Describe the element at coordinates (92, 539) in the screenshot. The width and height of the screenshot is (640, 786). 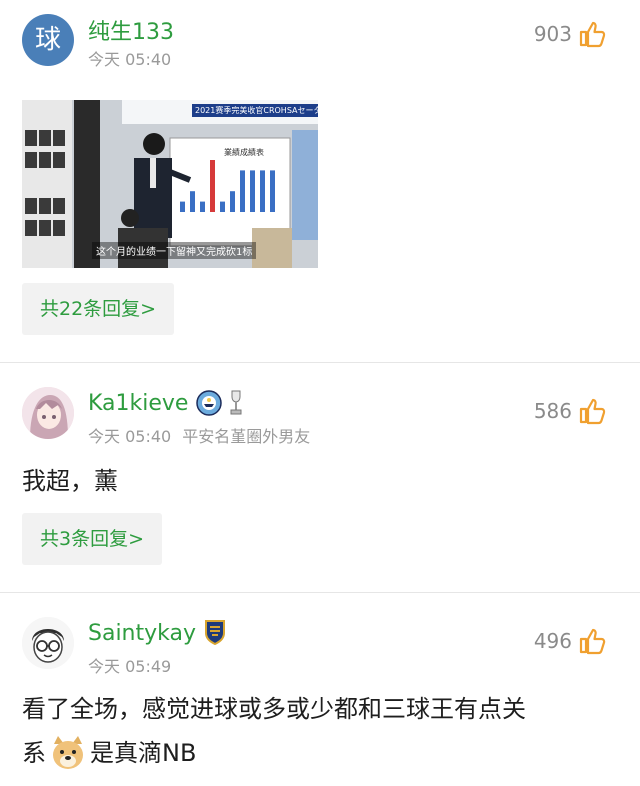
I see `view-replies-button: 共3条回复>` at that location.